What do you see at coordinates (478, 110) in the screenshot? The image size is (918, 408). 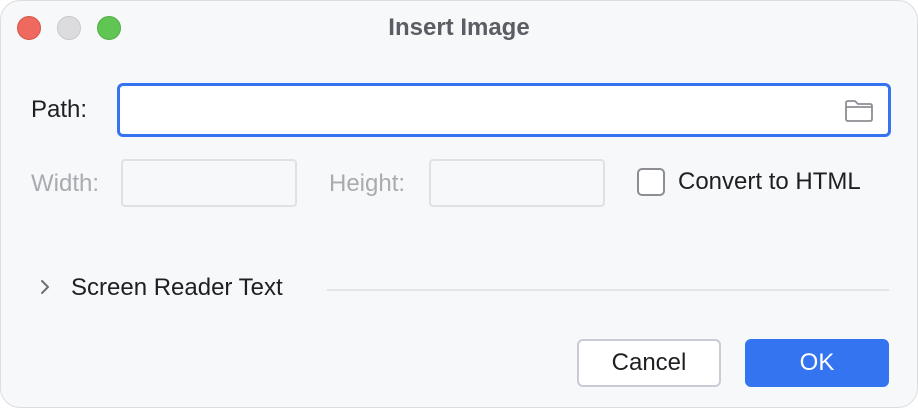 I see `path-input` at bounding box center [478, 110].